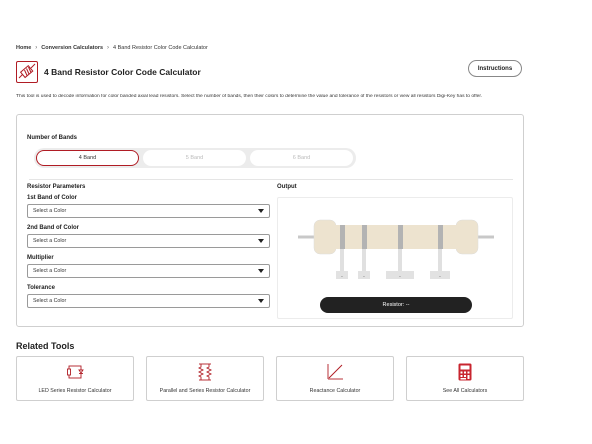 This screenshot has width=592, height=444. What do you see at coordinates (148, 241) in the screenshot?
I see `second-band-select: Select a Color` at bounding box center [148, 241].